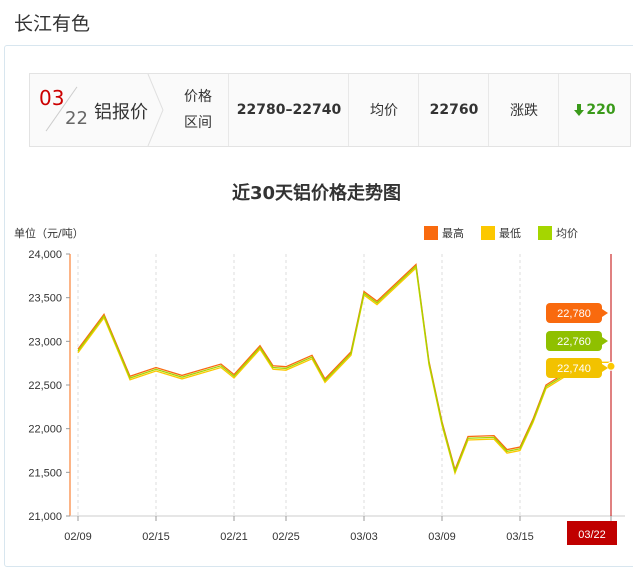  I want to click on avg-label: 均价, so click(384, 111).